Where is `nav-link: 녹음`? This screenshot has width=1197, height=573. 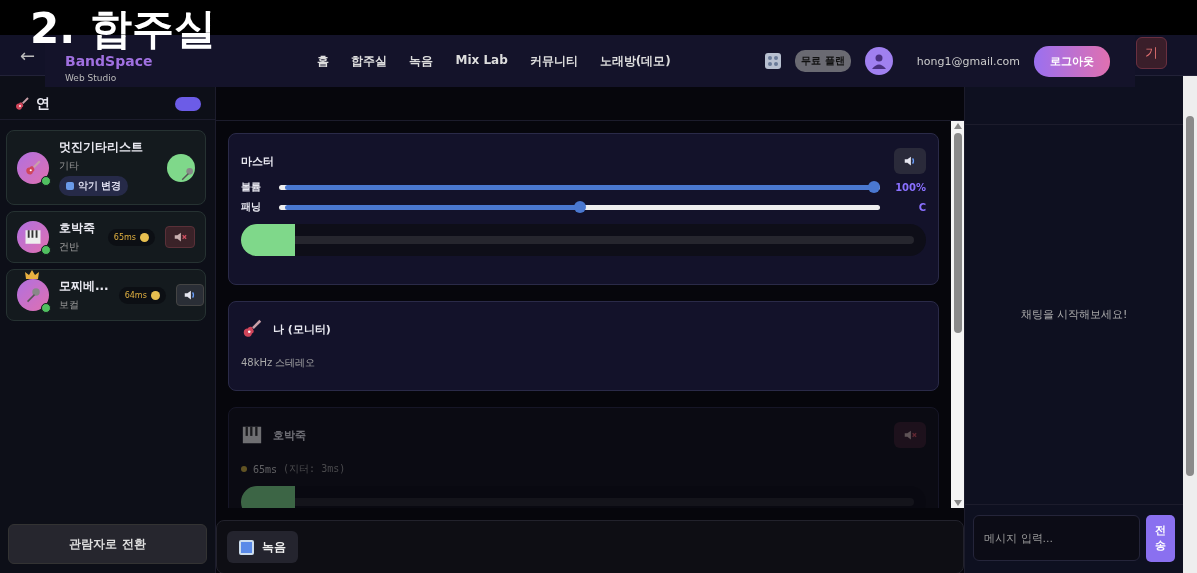 nav-link: 녹음 is located at coordinates (421, 61).